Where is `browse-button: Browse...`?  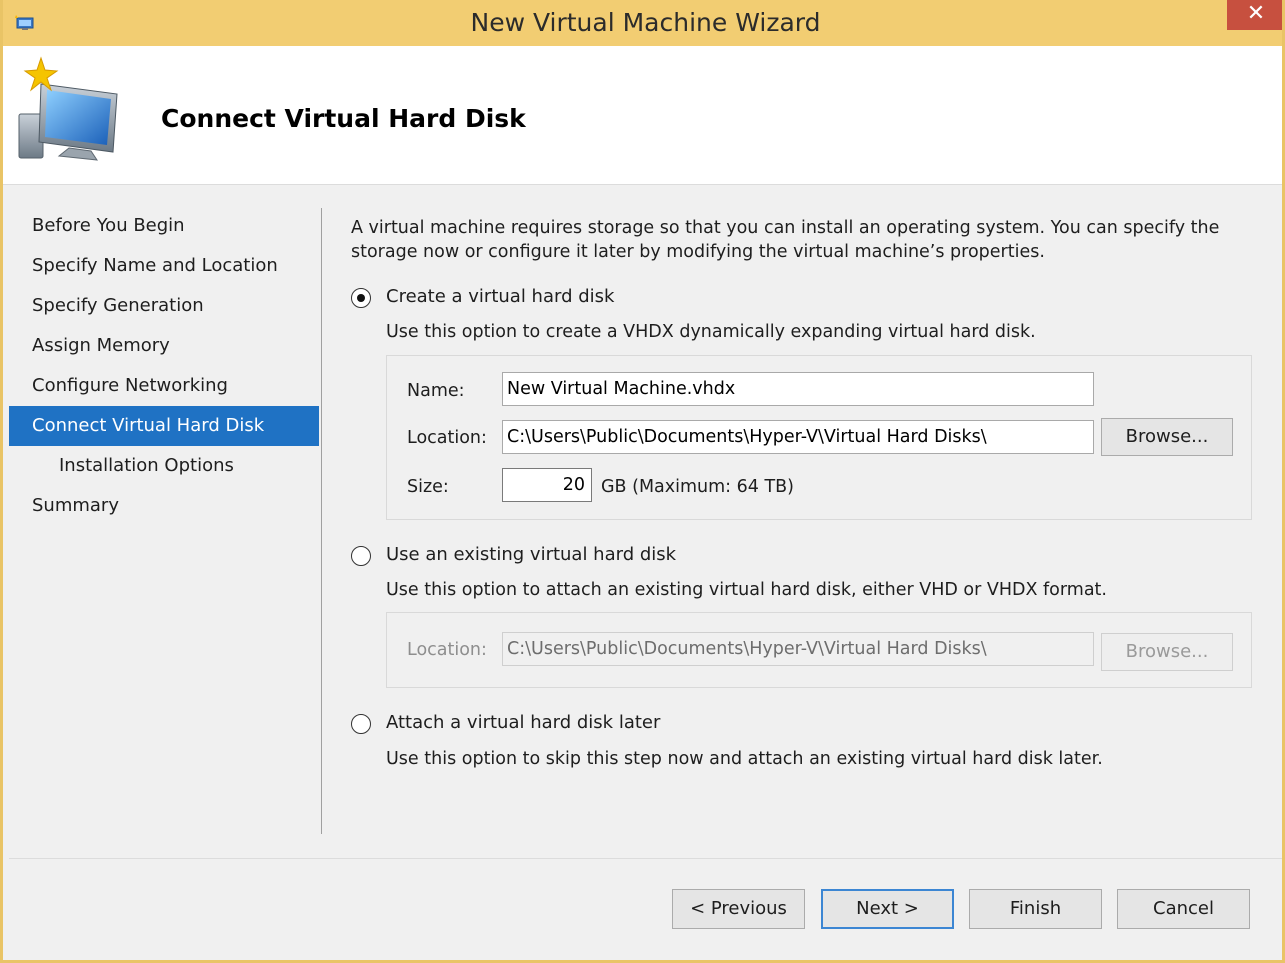 browse-button: Browse... is located at coordinates (1167, 437).